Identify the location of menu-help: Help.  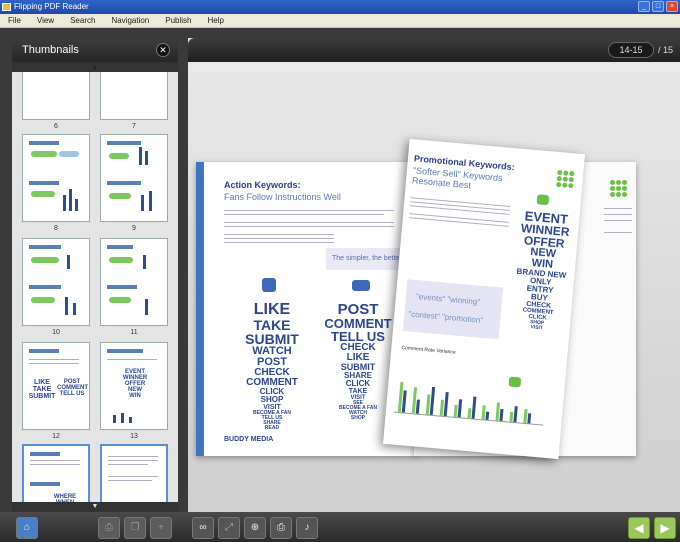
(216, 20).